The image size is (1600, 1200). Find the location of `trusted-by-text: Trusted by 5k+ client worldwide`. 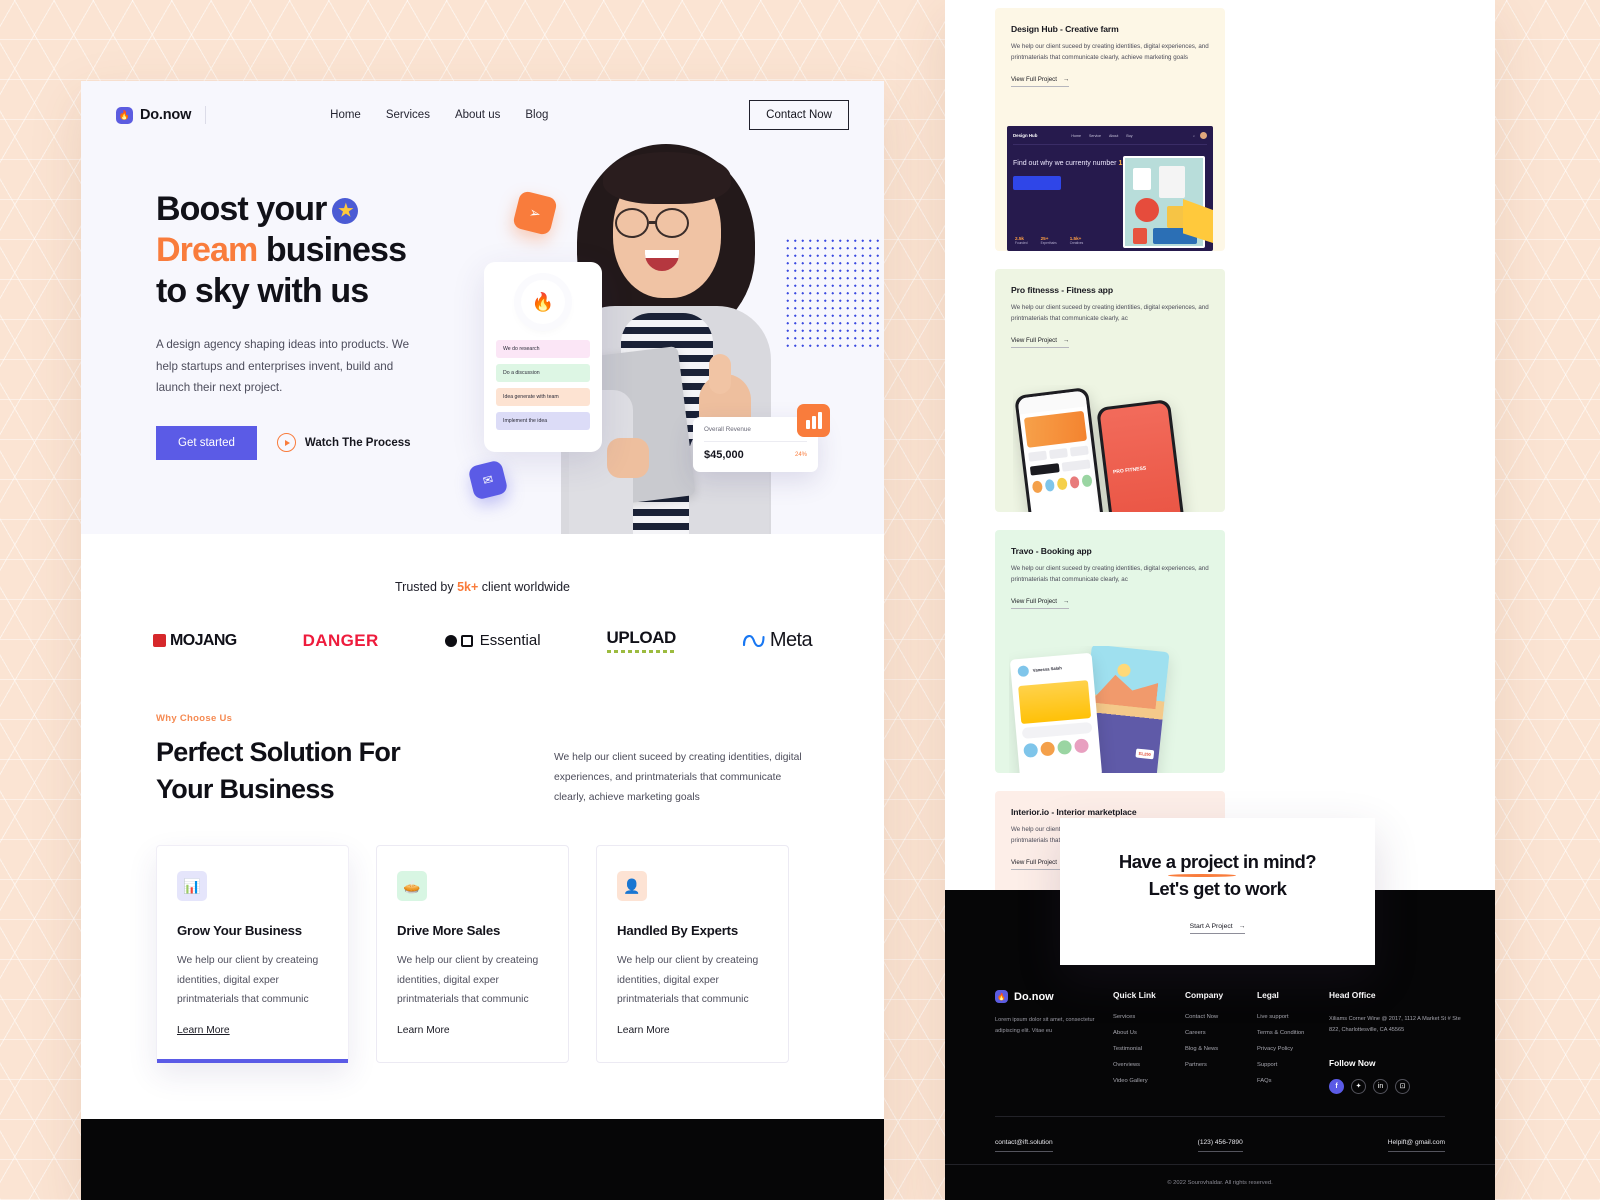

trusted-by-text: Trusted by 5k+ client worldwide is located at coordinates (482, 587).